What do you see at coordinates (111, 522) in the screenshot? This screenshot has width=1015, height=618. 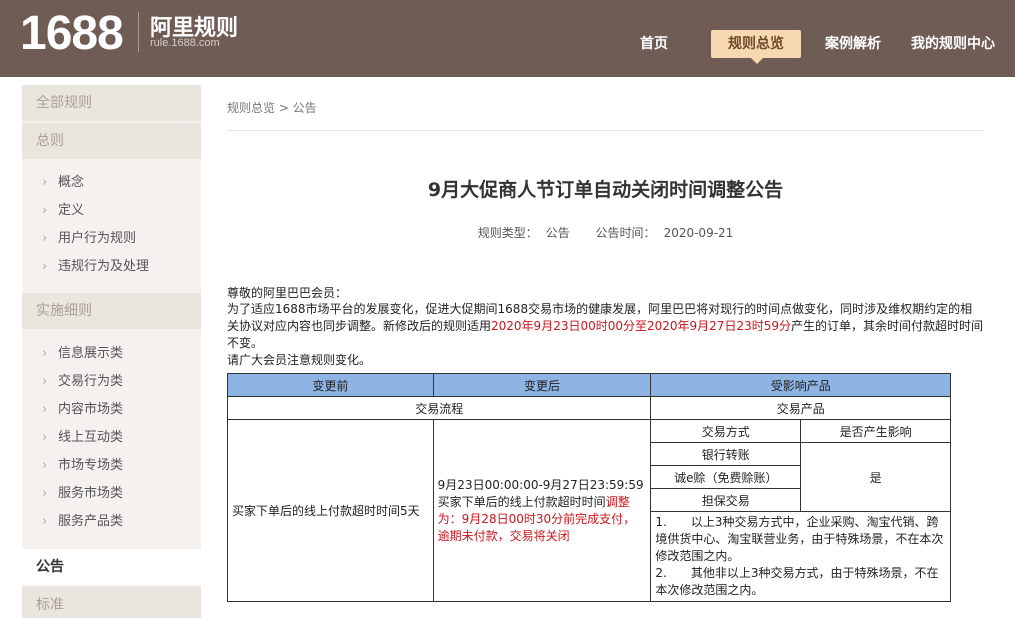 I see `sidebar-item-service-product: 服务产品类` at bounding box center [111, 522].